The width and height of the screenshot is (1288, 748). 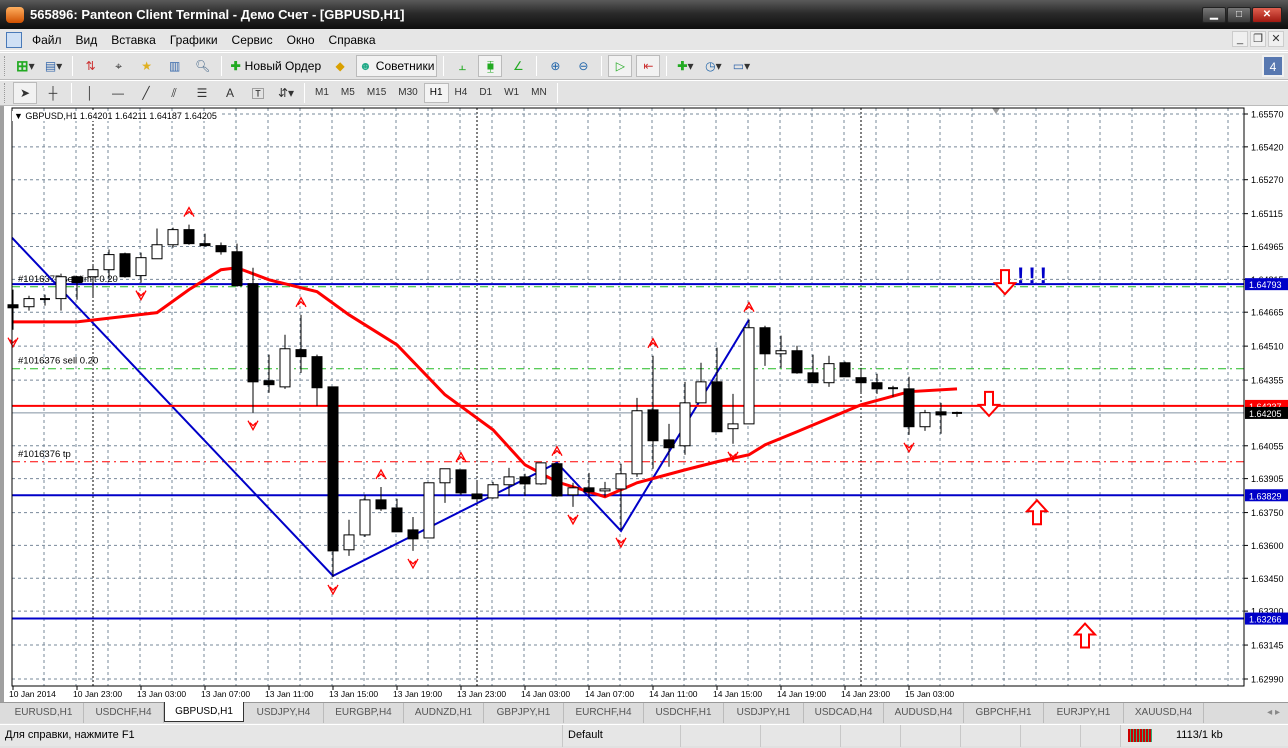 I want to click on child-restore-button: ❐, so click(x=1258, y=39).